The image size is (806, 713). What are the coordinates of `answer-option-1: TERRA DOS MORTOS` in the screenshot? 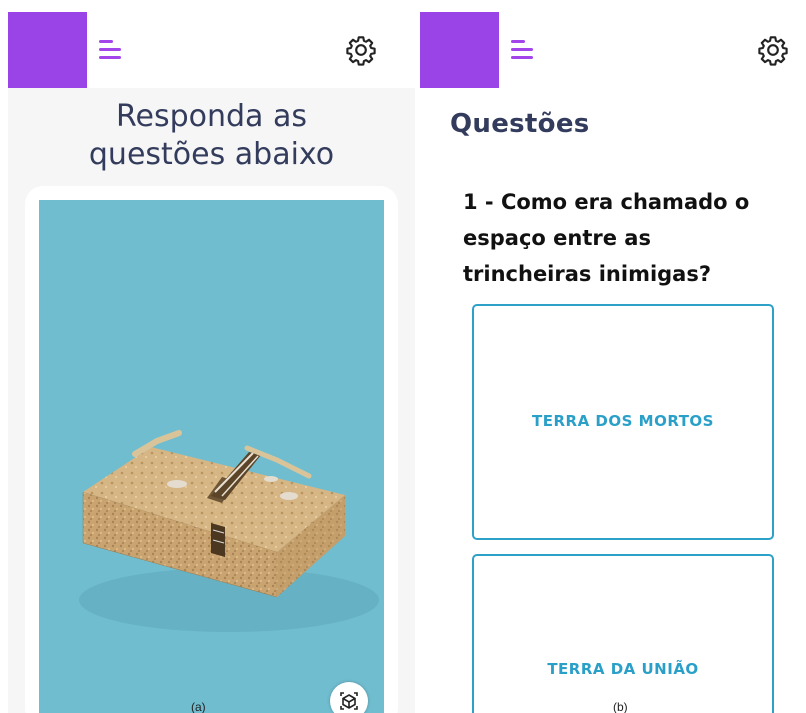 It's located at (623, 422).